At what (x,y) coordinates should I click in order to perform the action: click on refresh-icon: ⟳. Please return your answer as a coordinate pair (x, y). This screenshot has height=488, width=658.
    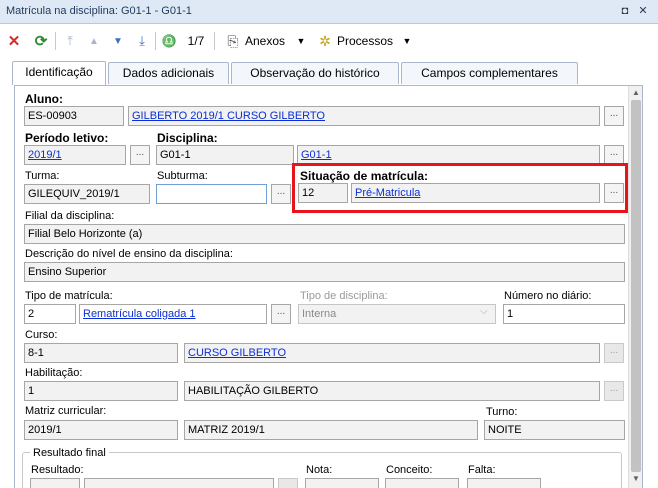
    Looking at the image, I should click on (41, 41).